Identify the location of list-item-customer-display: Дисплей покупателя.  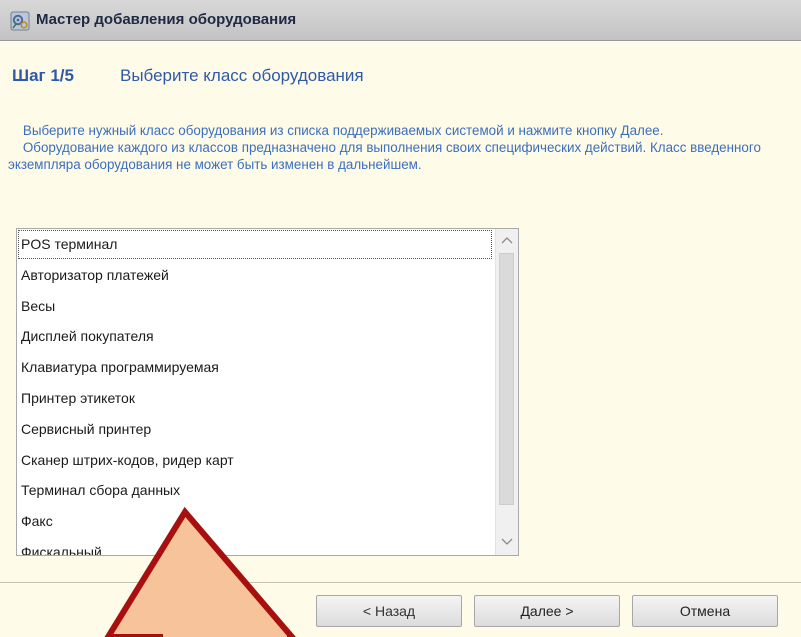
(255, 336).